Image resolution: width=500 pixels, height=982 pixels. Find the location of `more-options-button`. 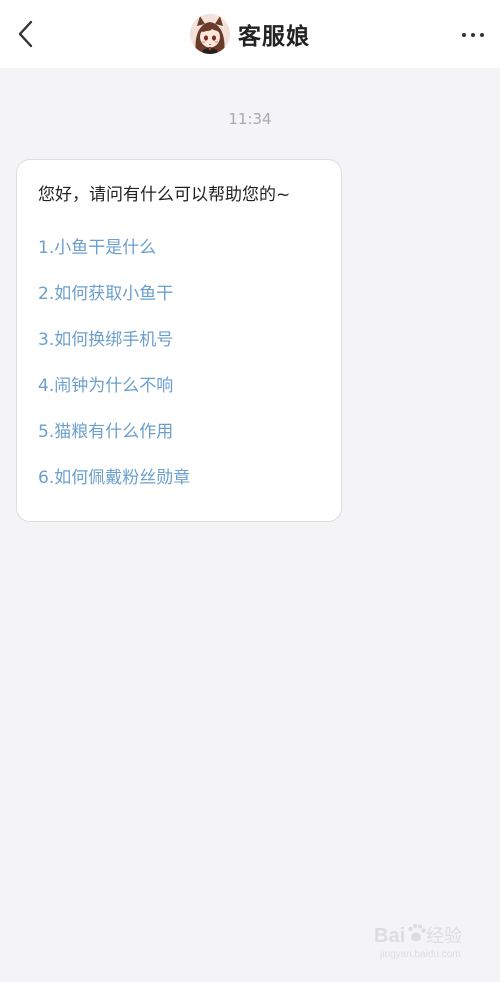

more-options-button is located at coordinates (473, 35).